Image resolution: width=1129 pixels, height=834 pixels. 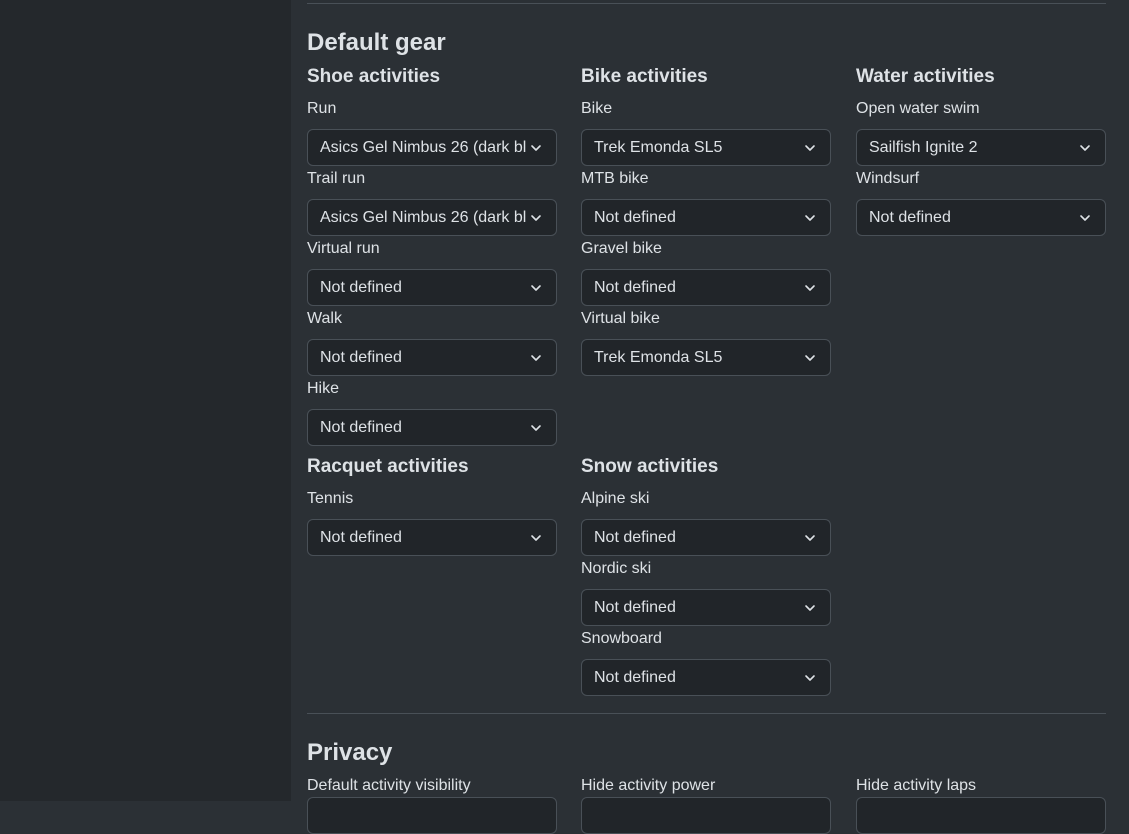 I want to click on water-activities-title: Water activities, so click(x=925, y=76).